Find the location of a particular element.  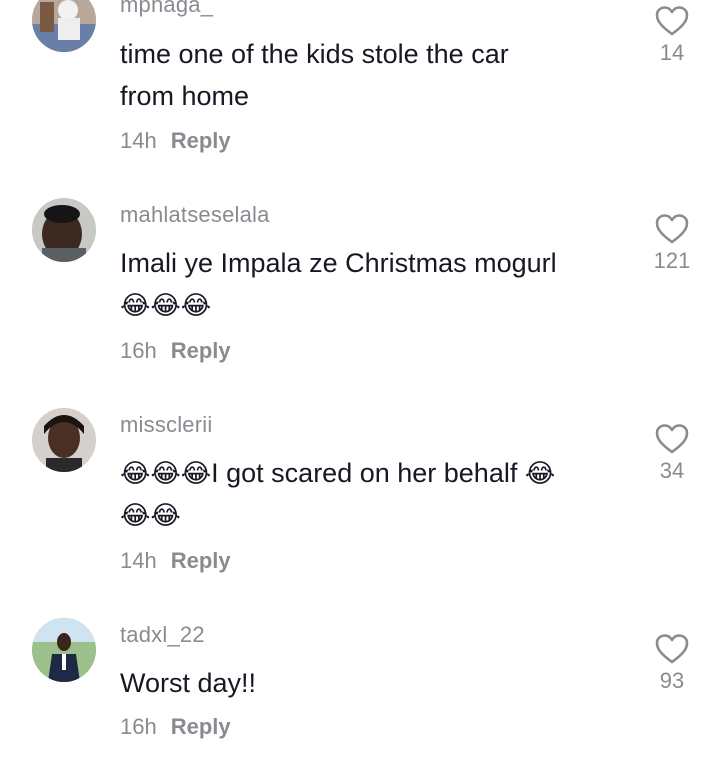

like-count: 14 is located at coordinates (672, 52).